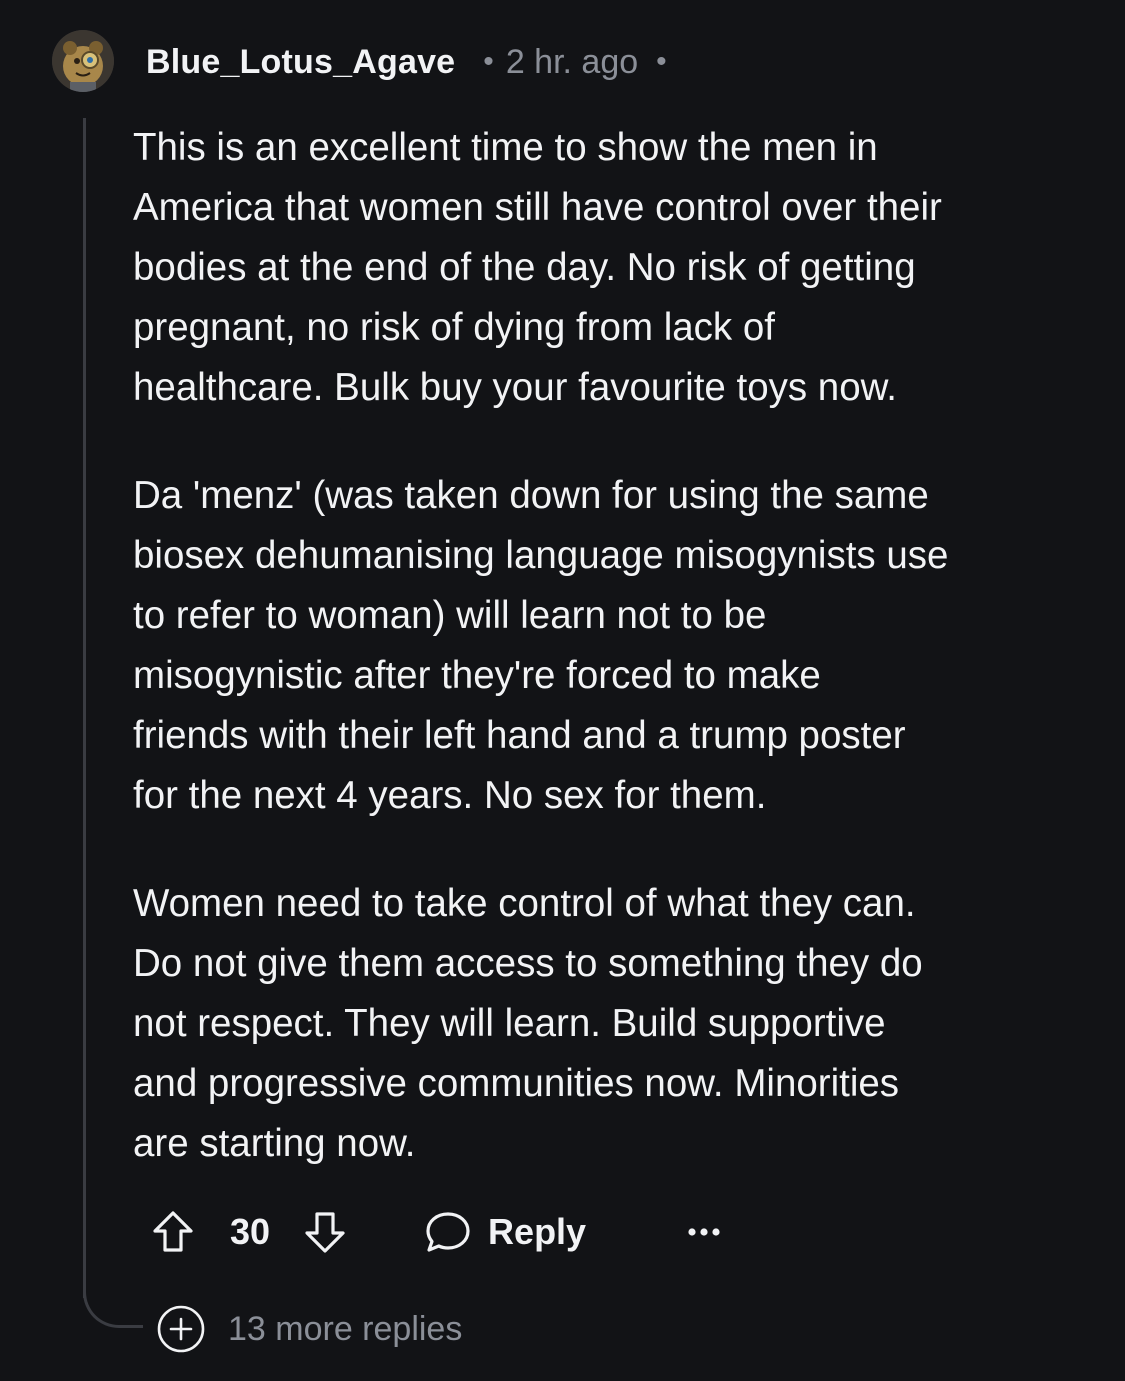 The width and height of the screenshot is (1125, 1381). What do you see at coordinates (84, 708) in the screenshot?
I see `thread-line` at bounding box center [84, 708].